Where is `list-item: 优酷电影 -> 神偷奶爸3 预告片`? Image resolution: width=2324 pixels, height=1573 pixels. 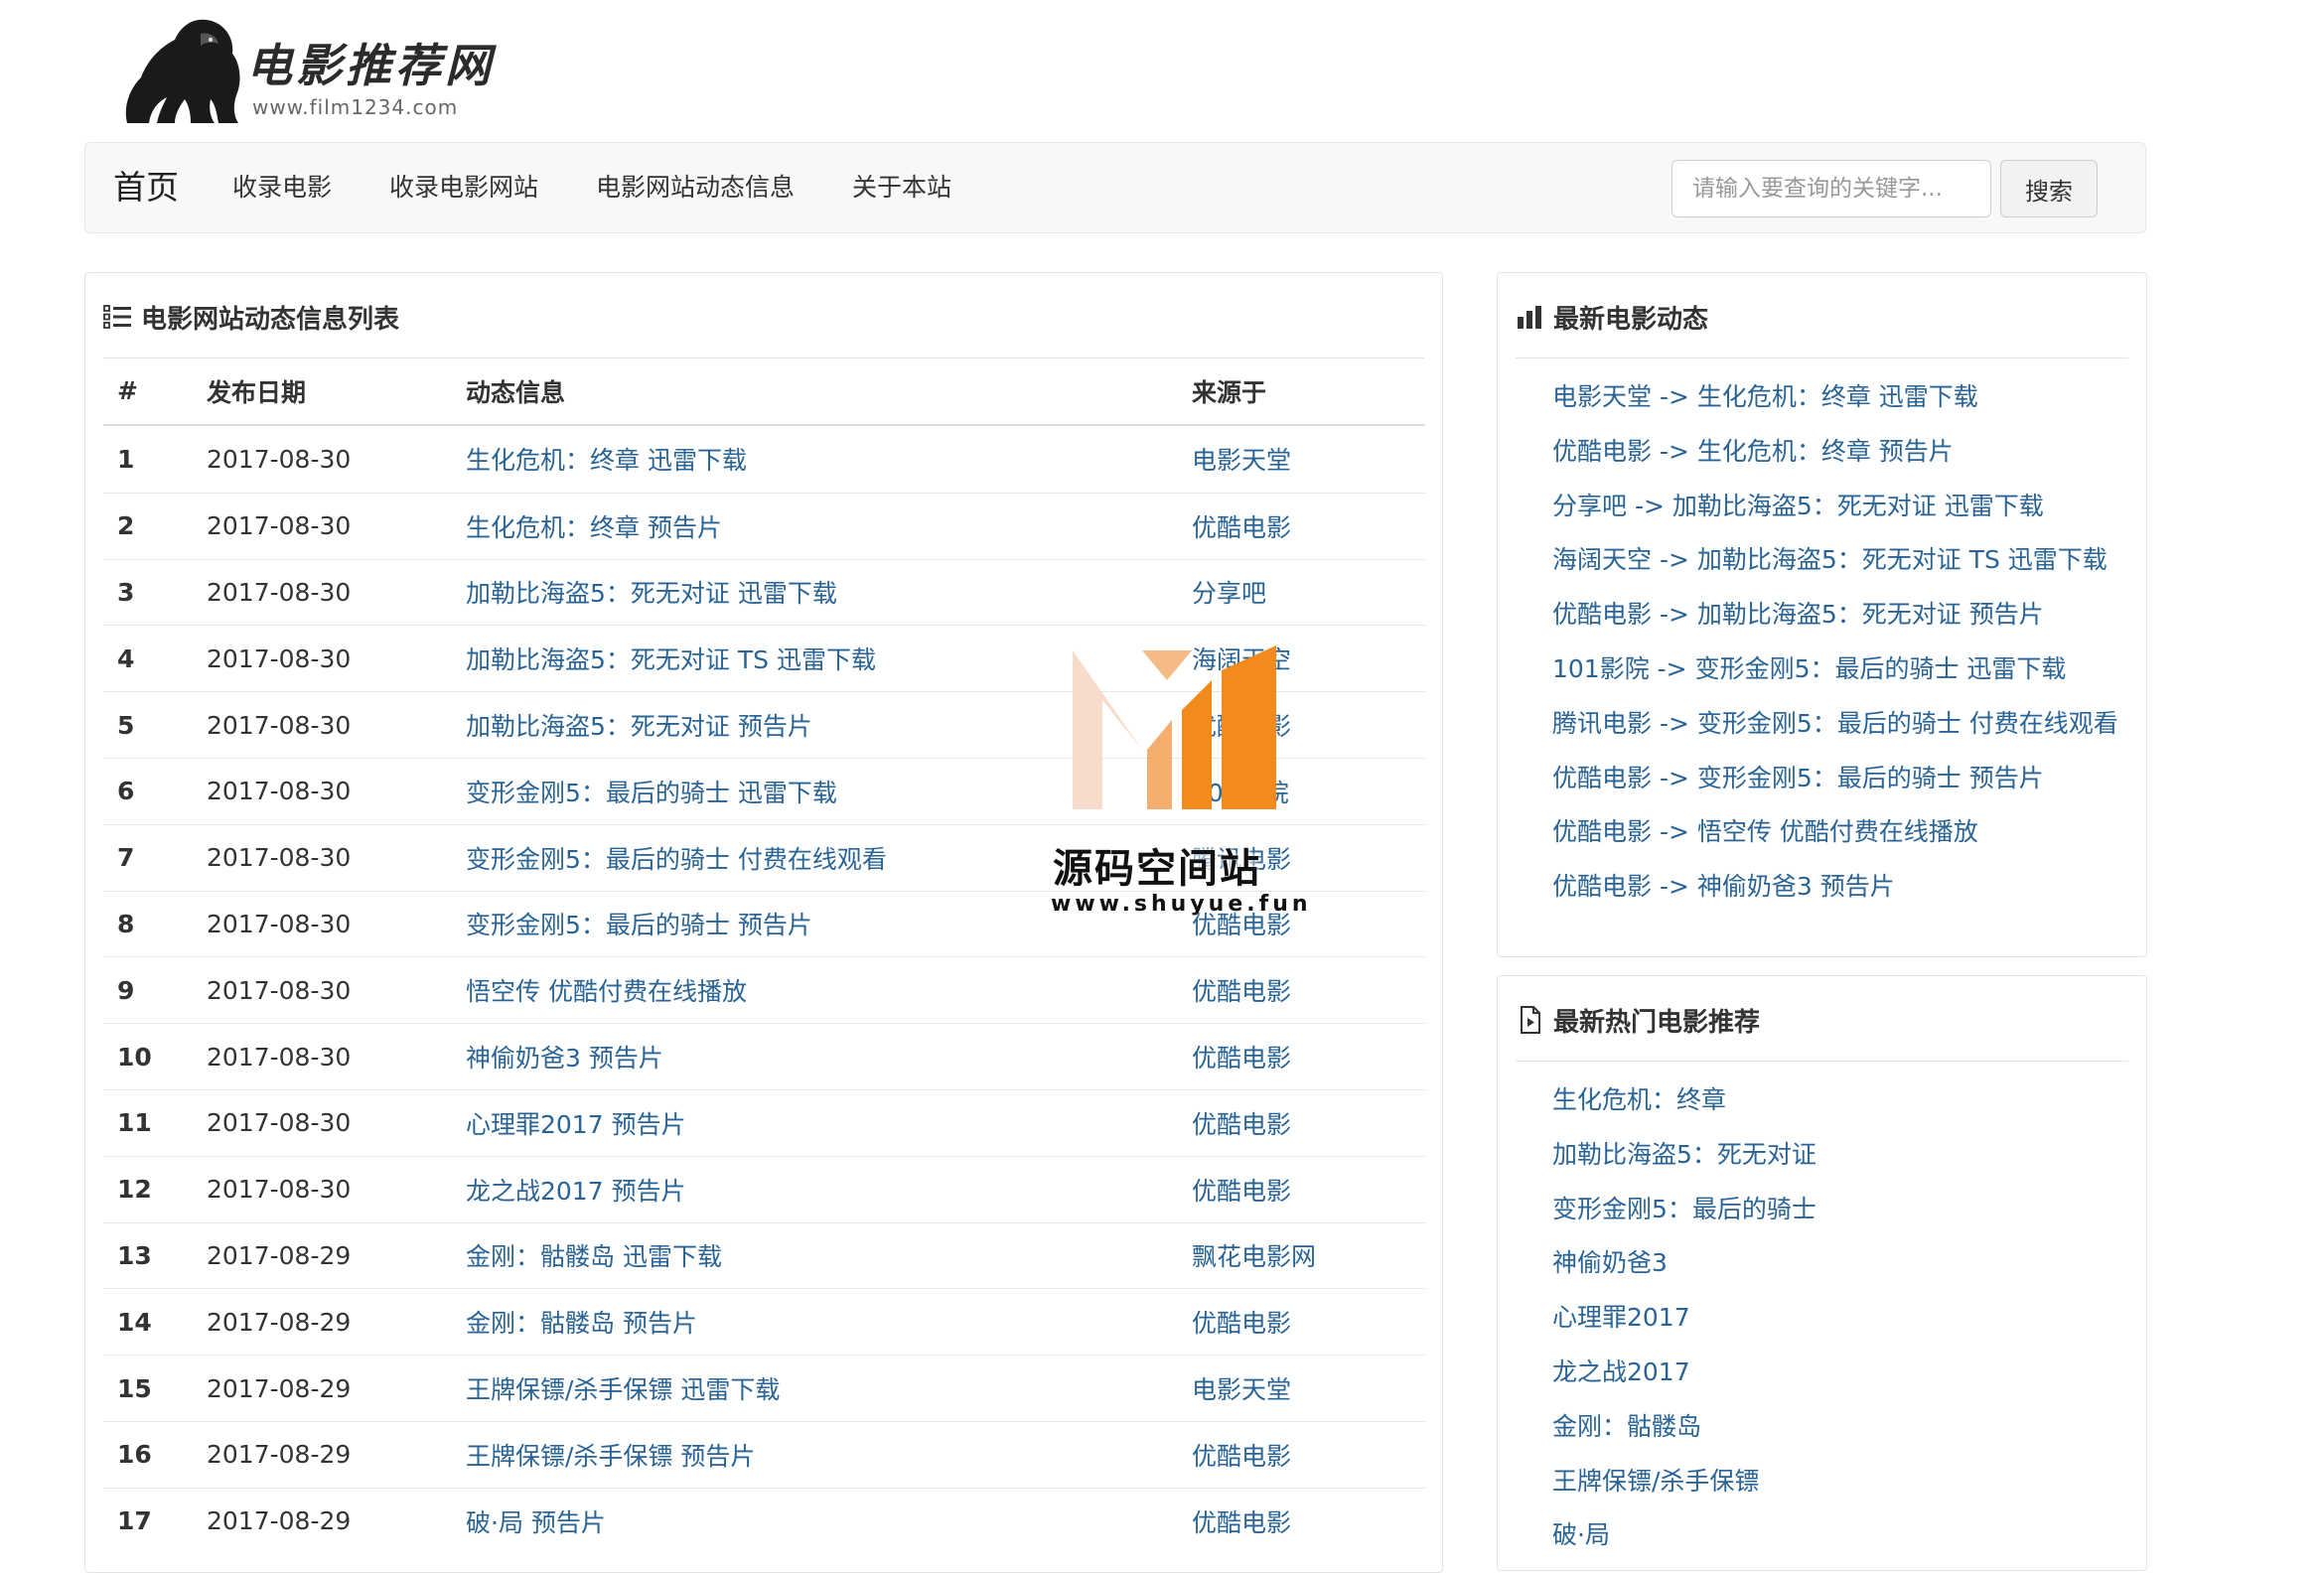 list-item: 优酷电影 -> 神偷奶爸3 预告片 is located at coordinates (1835, 888).